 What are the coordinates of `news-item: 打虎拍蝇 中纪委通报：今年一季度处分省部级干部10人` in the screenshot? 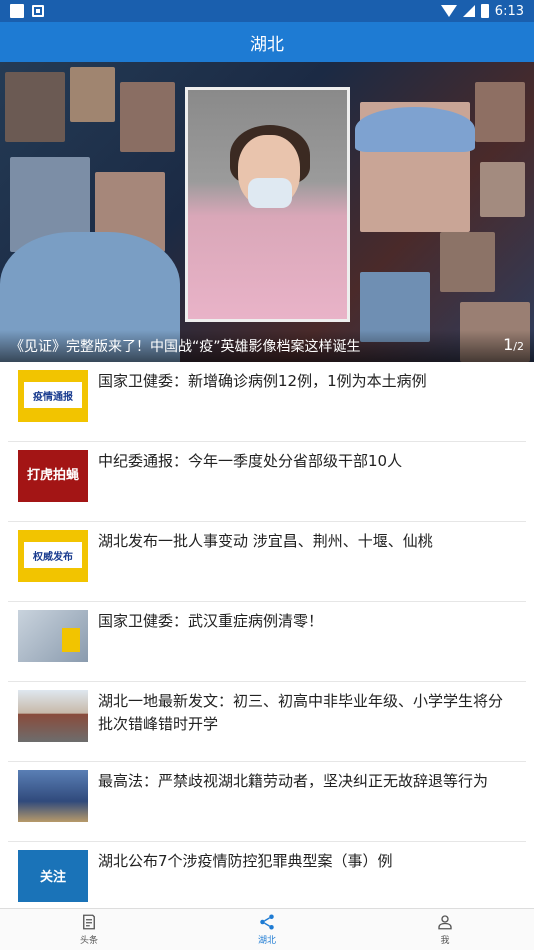 It's located at (267, 482).